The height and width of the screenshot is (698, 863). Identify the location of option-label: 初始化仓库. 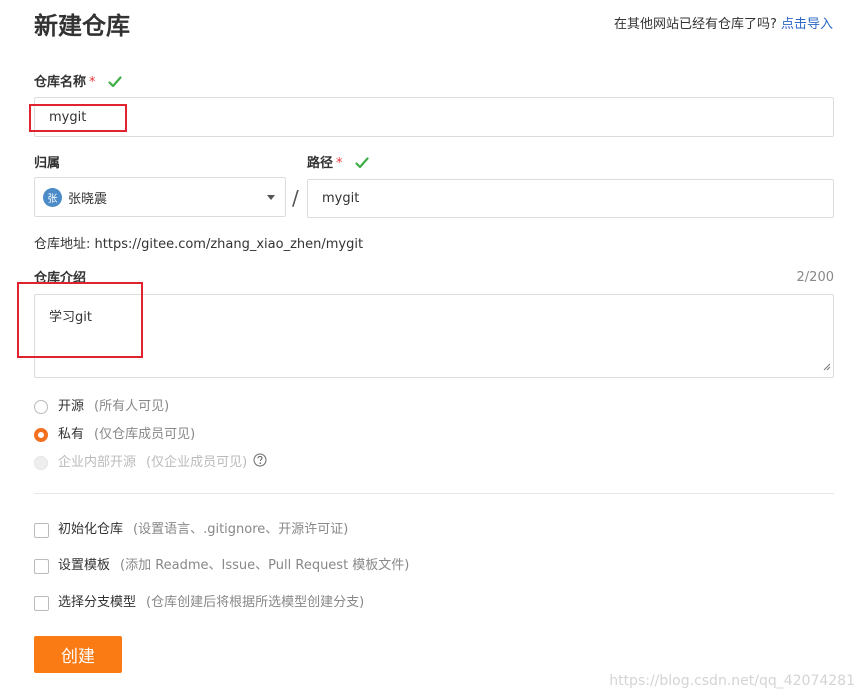
(91, 529).